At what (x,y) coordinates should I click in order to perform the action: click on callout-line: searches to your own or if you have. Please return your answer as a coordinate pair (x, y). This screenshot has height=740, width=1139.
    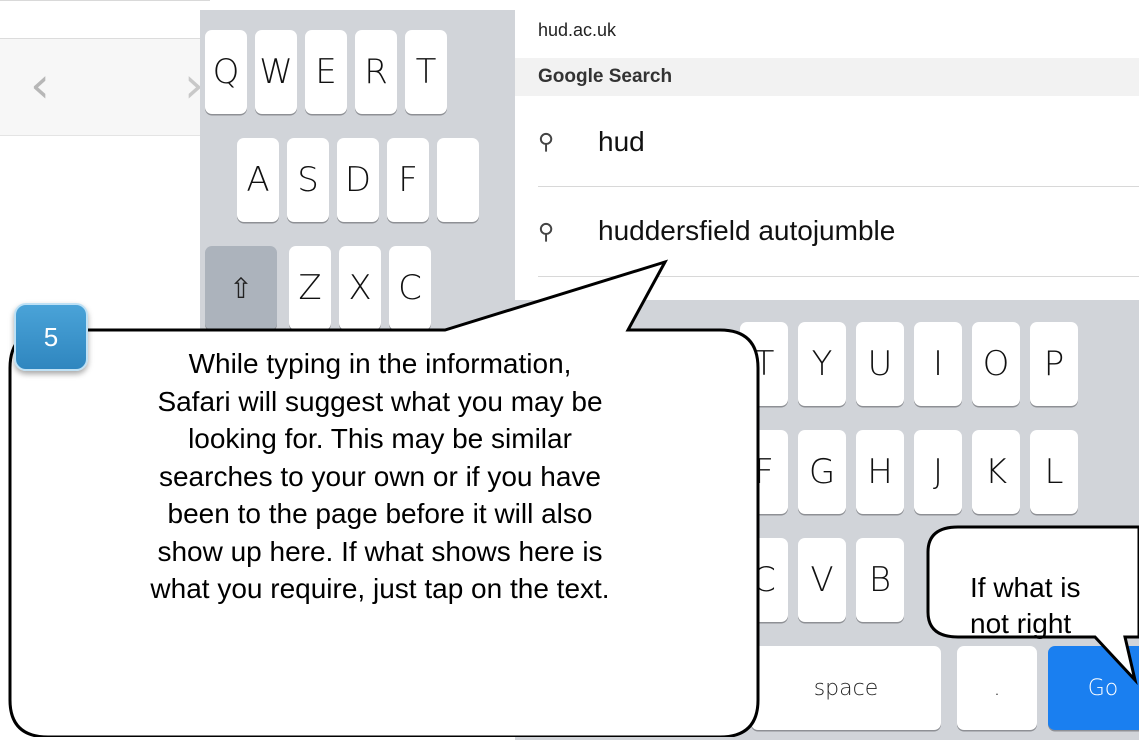
    Looking at the image, I should click on (379, 476).